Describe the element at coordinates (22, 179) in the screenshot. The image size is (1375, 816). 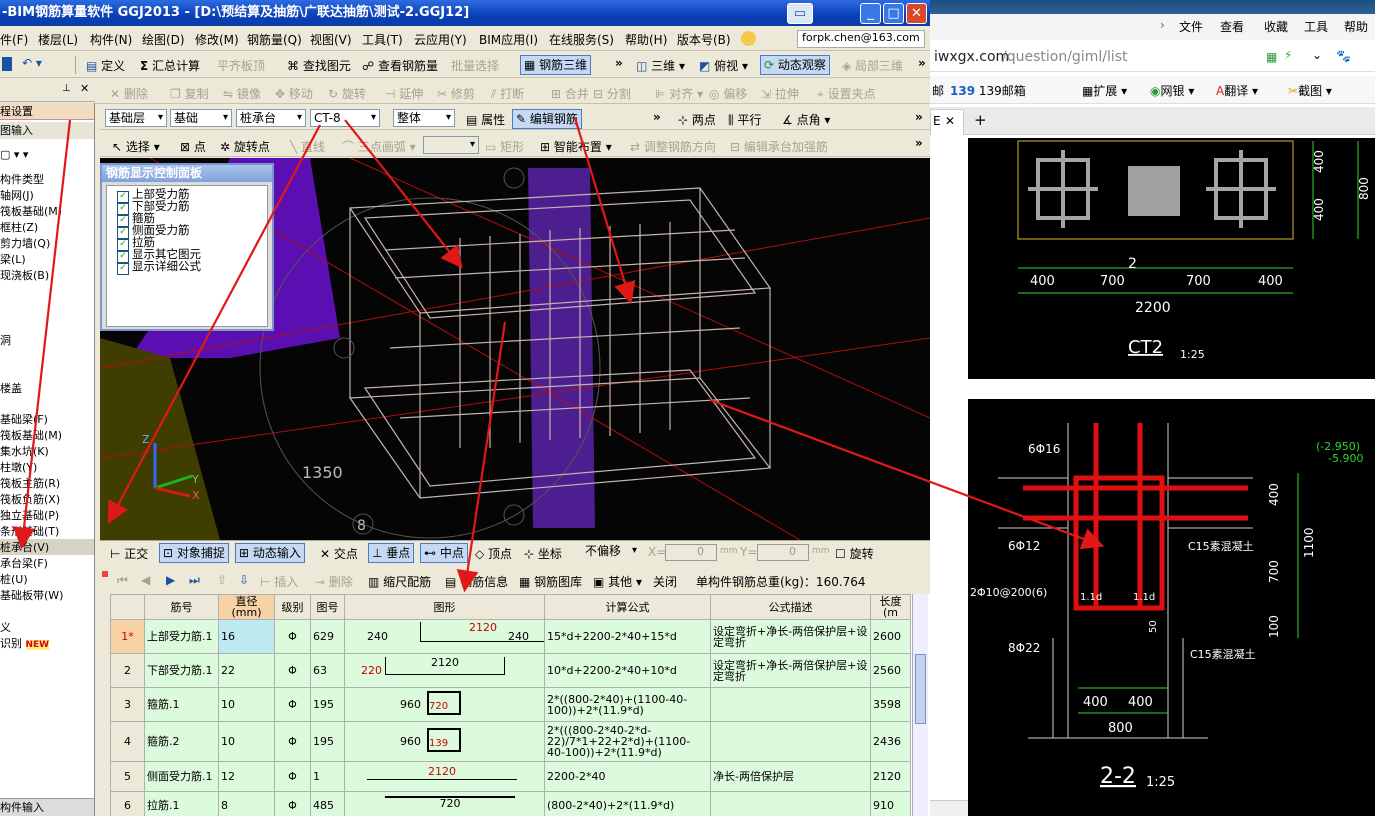
I see `tree-item: 构件类型` at that location.